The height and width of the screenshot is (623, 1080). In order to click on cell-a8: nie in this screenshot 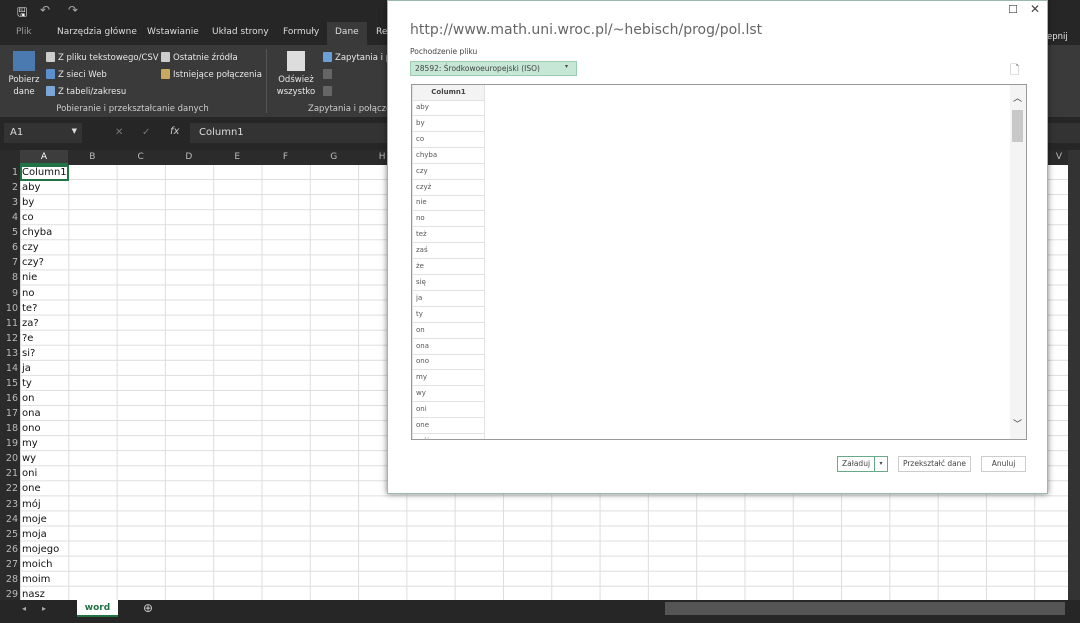, I will do `click(29, 277)`.